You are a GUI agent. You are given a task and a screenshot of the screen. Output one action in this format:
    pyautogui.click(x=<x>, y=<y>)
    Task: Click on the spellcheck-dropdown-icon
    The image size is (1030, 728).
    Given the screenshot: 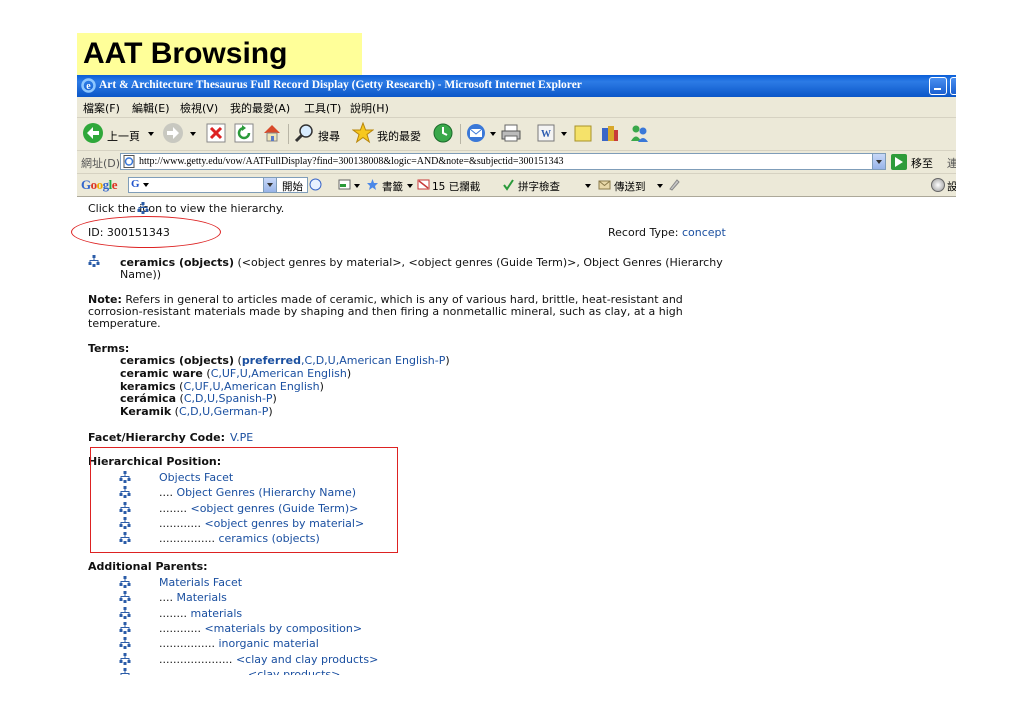 What is the action you would take?
    pyautogui.click(x=588, y=186)
    